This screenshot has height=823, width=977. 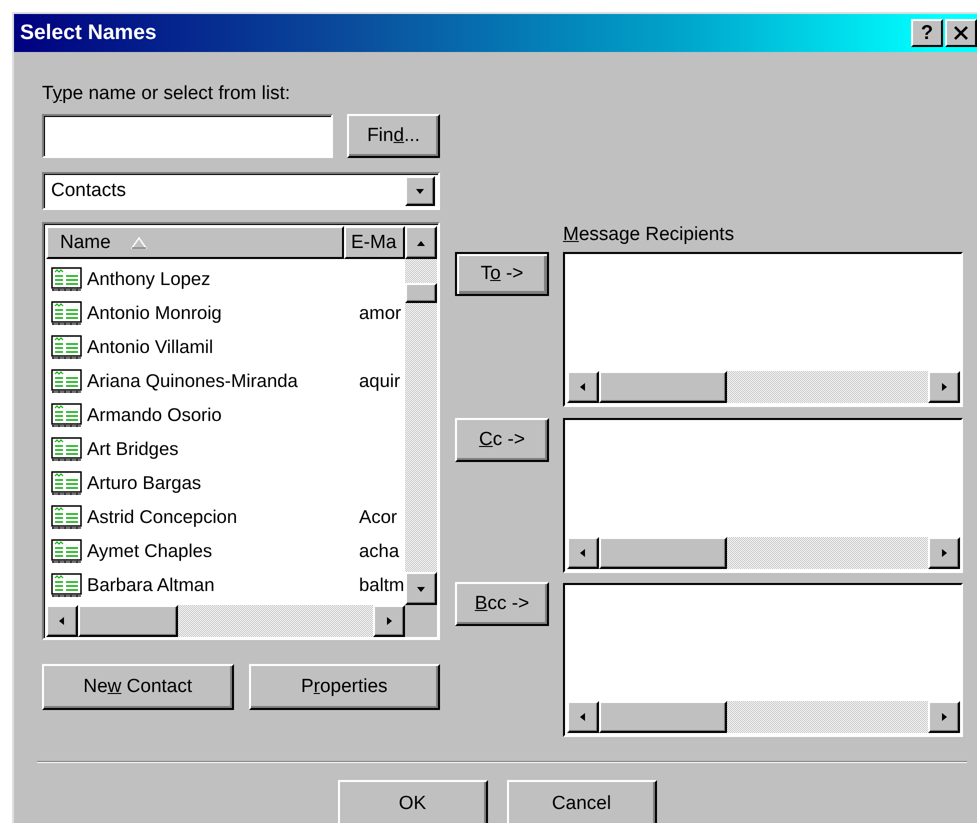 I want to click on contact-name: Antonio Villamil, so click(x=223, y=347).